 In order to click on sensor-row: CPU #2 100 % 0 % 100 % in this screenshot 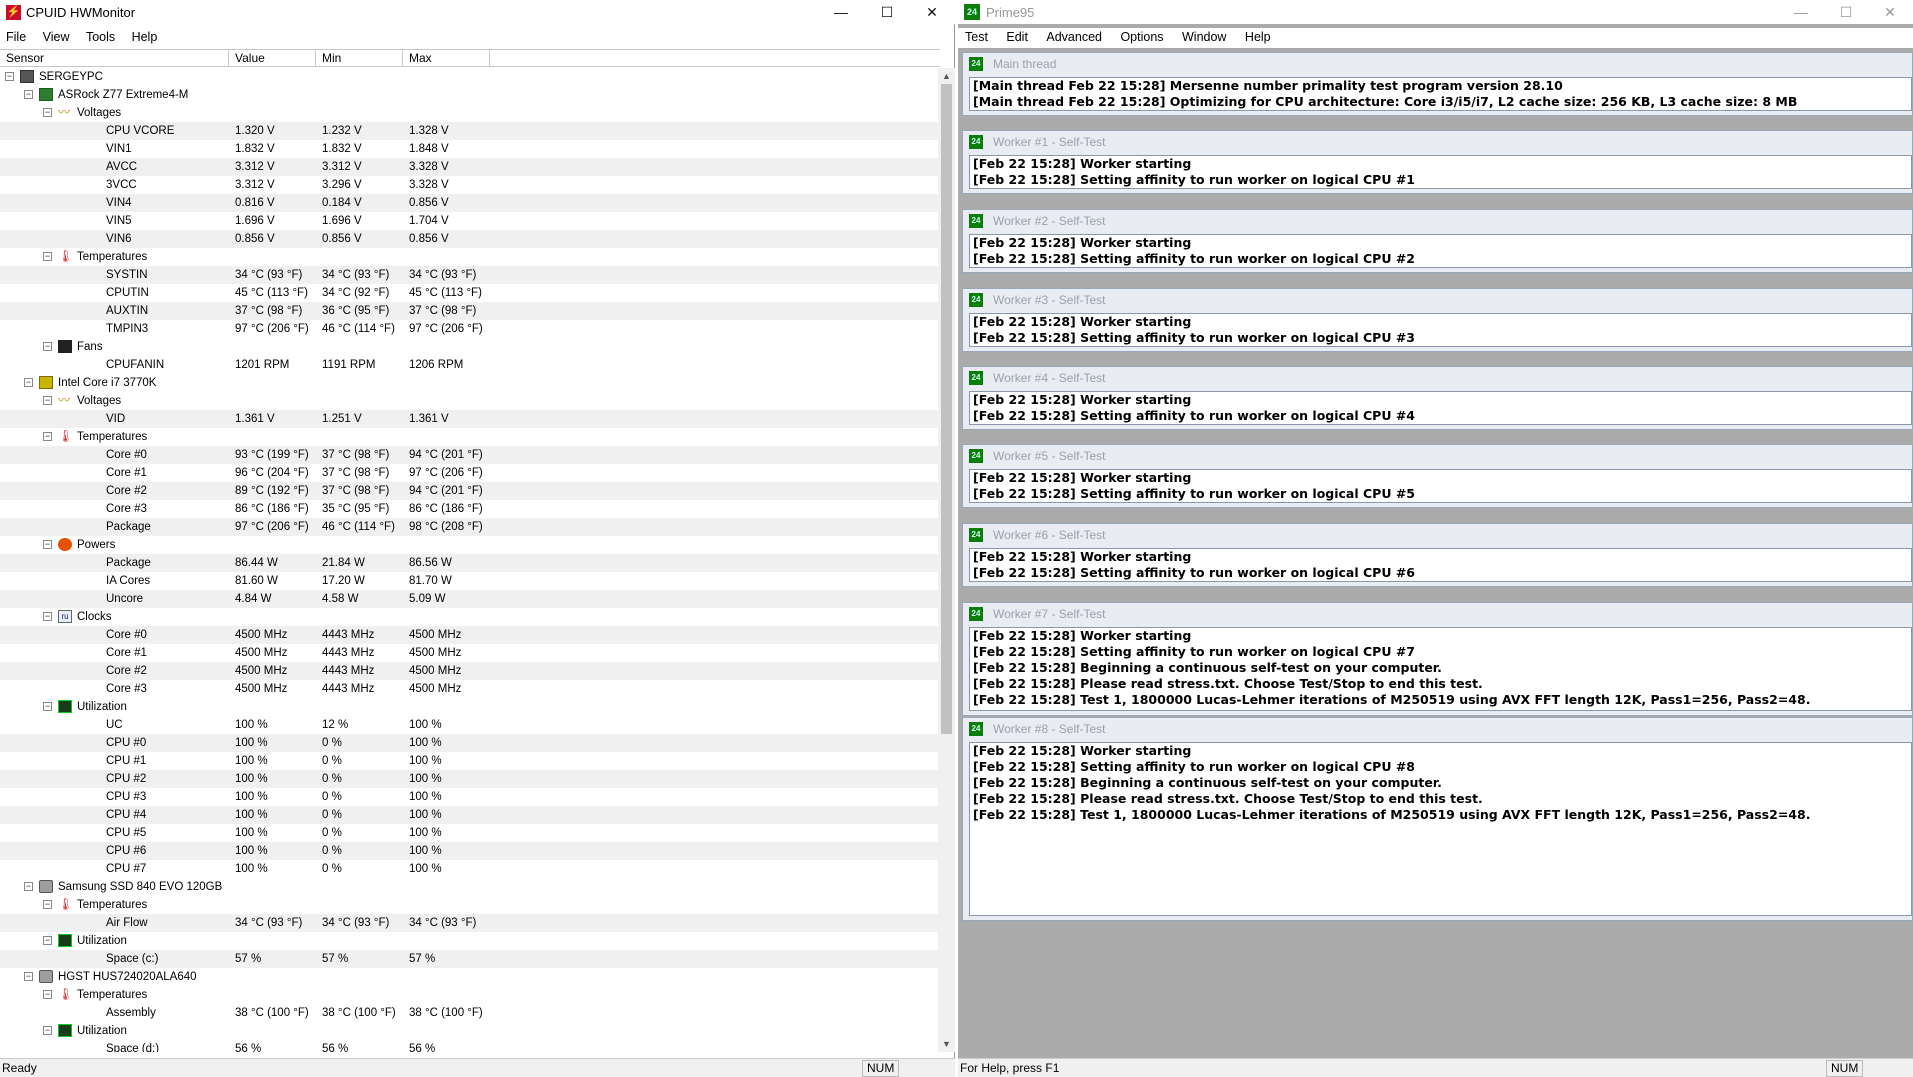, I will do `click(469, 779)`.